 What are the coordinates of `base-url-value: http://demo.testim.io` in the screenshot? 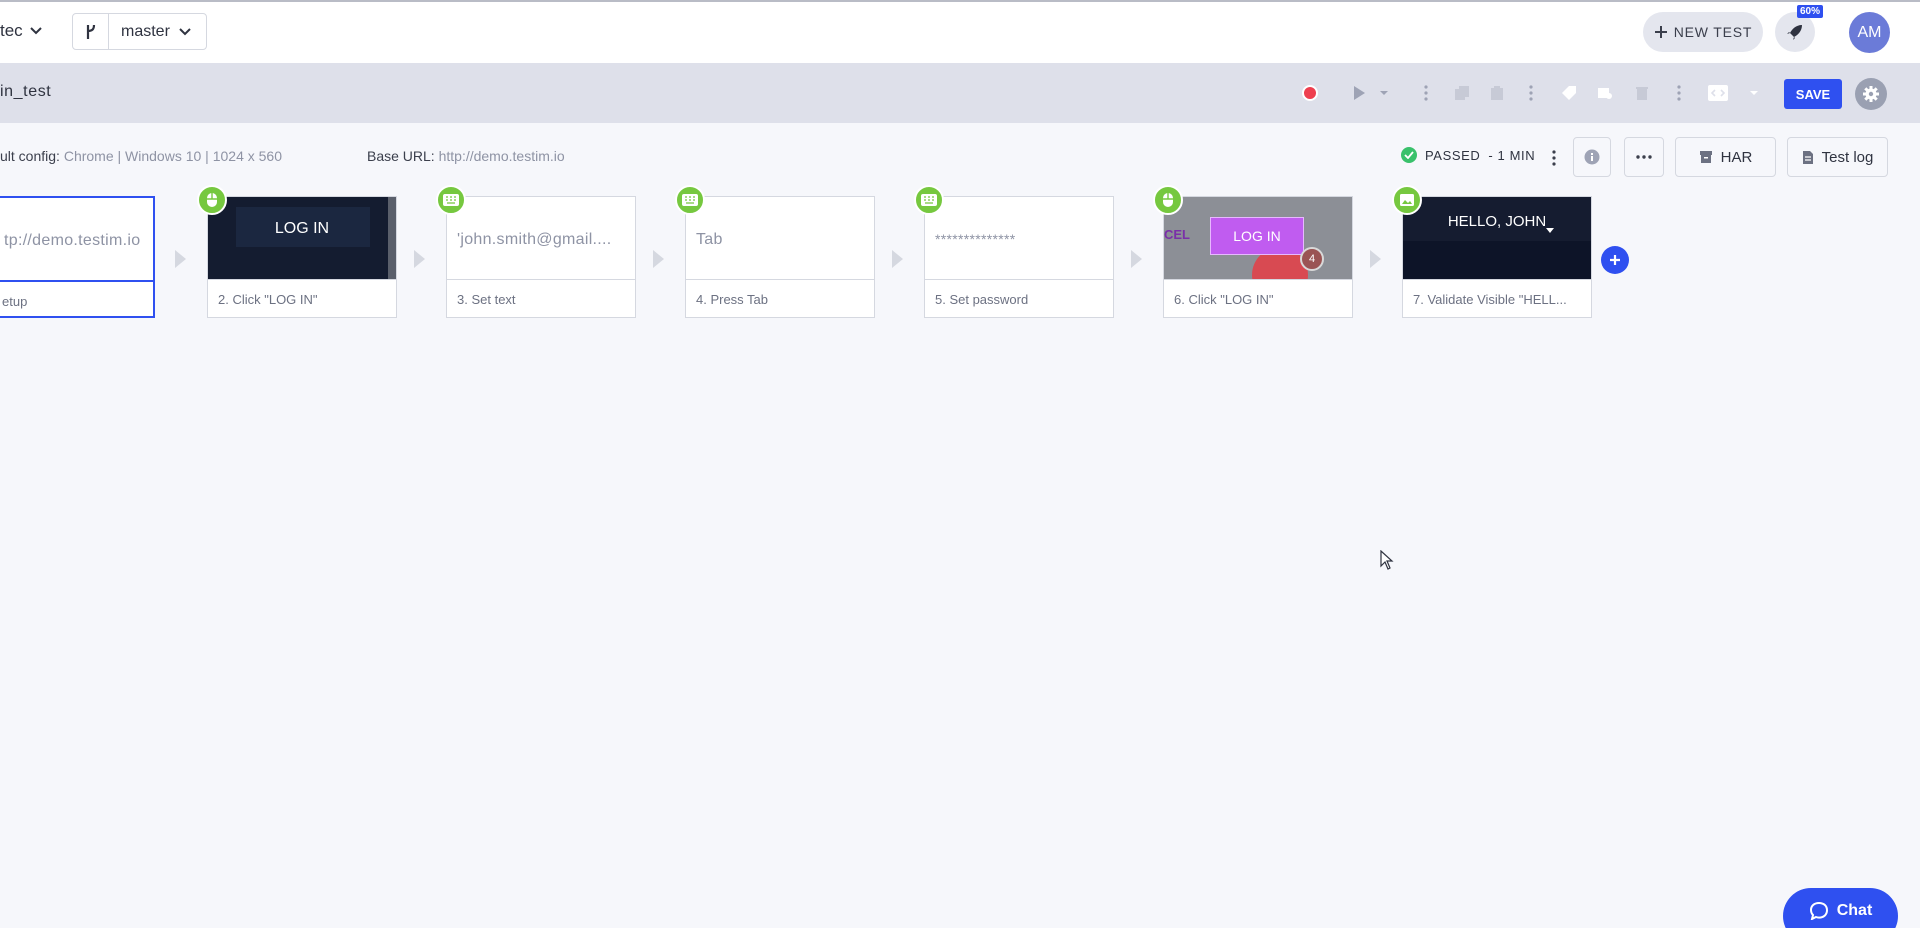 It's located at (501, 156).